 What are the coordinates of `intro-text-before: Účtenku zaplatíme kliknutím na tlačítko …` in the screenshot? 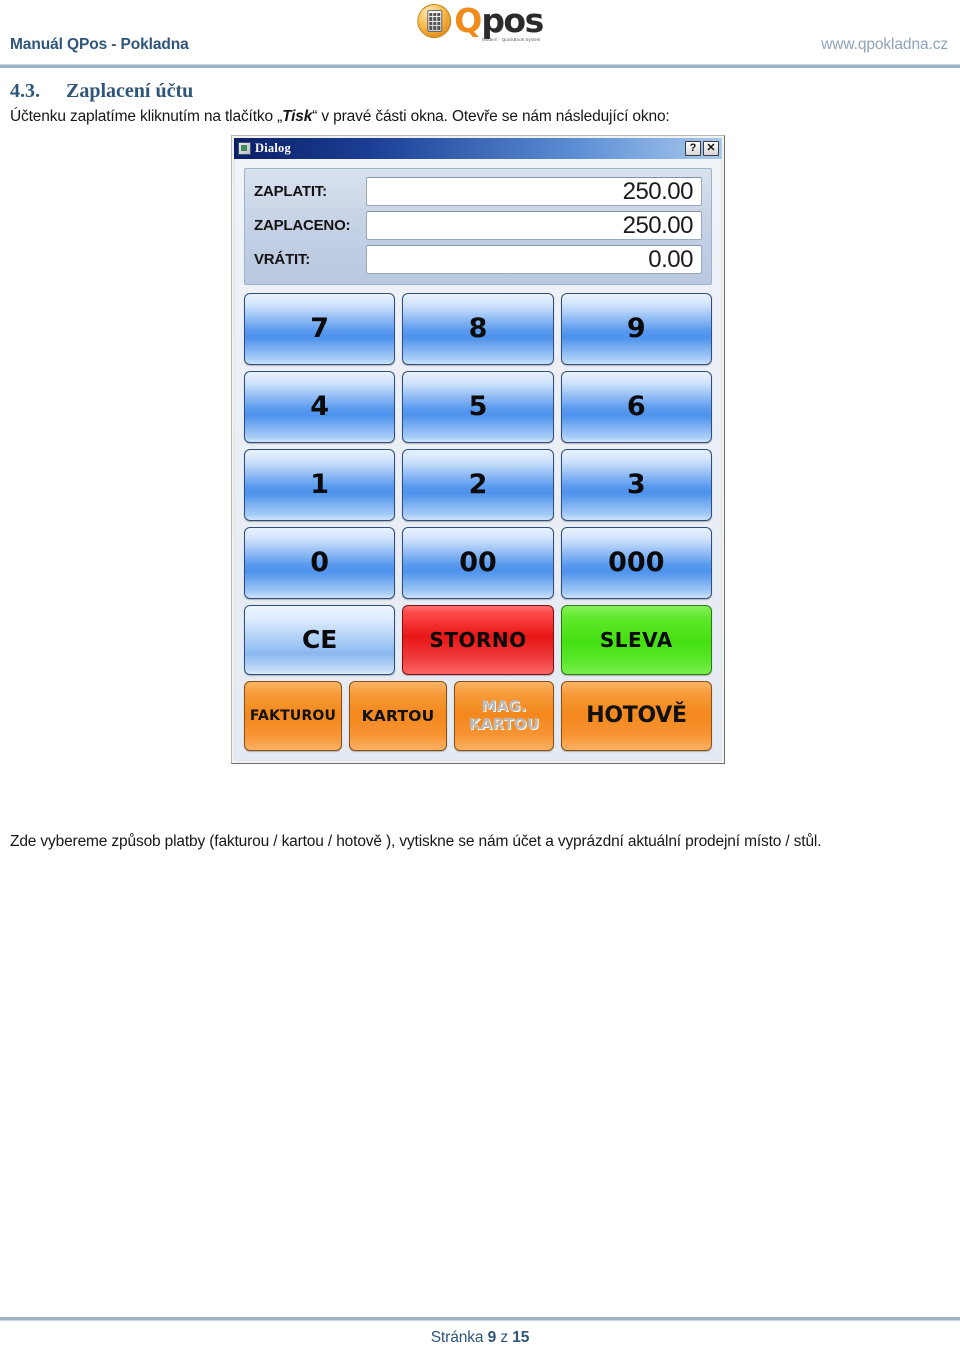 It's located at (146, 116).